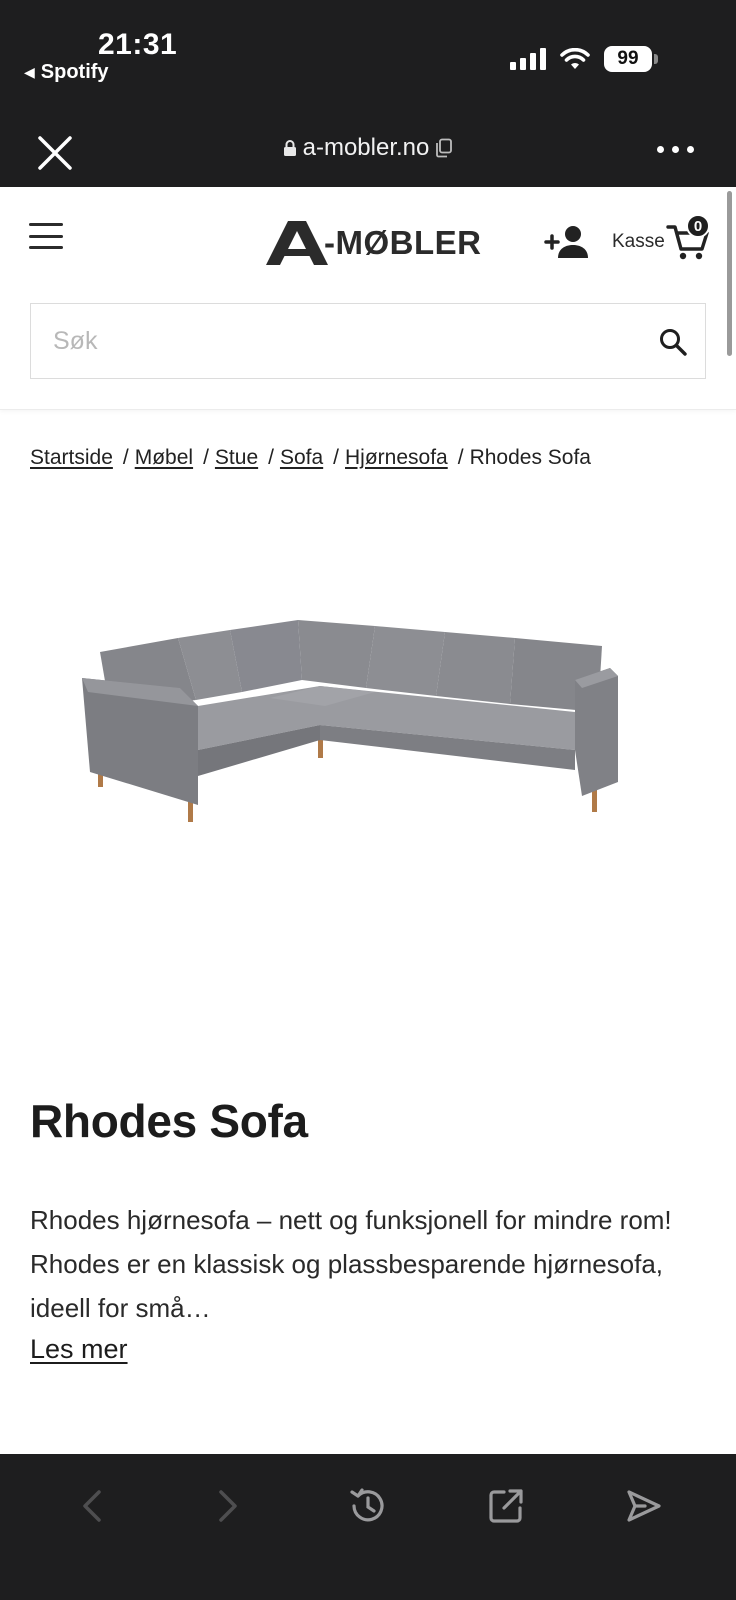 This screenshot has height=1600, width=736. I want to click on back-to-app-link: ◀ Spotify, so click(66, 72).